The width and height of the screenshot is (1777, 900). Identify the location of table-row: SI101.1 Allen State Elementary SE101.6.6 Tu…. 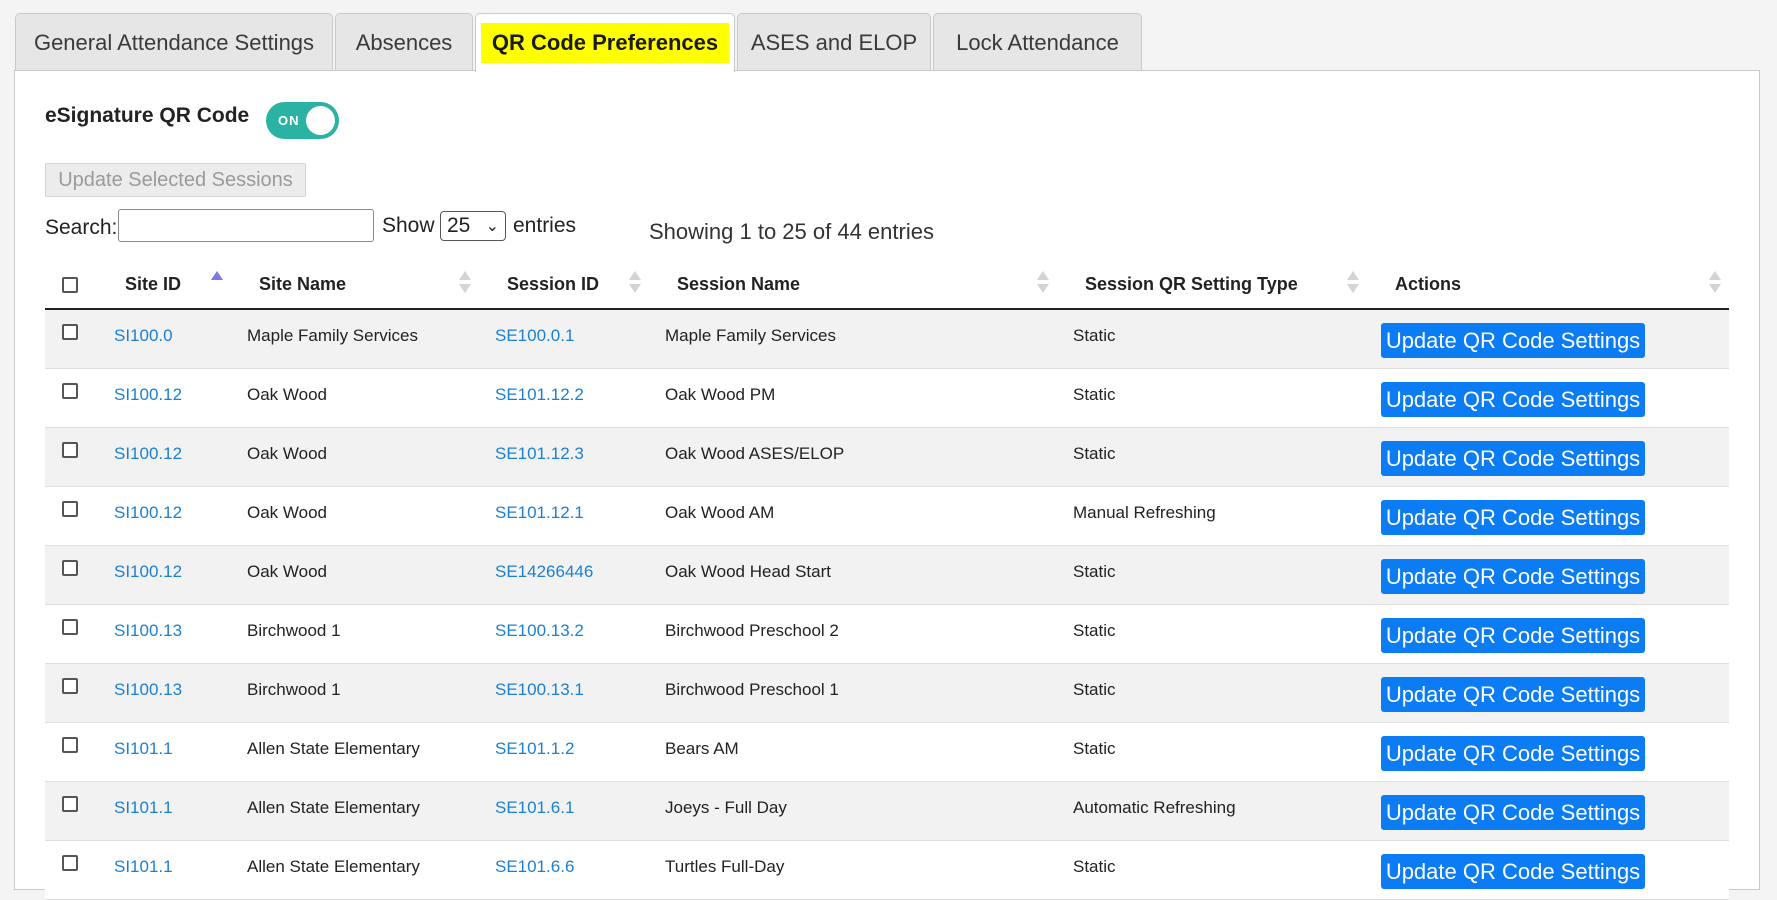
(887, 870).